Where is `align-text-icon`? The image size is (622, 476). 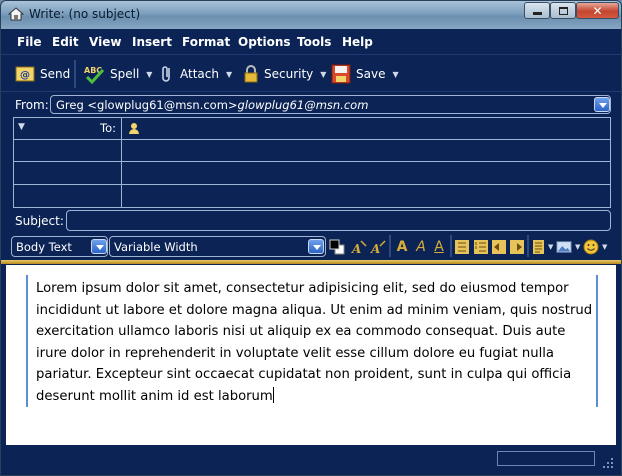 align-text-icon is located at coordinates (538, 247).